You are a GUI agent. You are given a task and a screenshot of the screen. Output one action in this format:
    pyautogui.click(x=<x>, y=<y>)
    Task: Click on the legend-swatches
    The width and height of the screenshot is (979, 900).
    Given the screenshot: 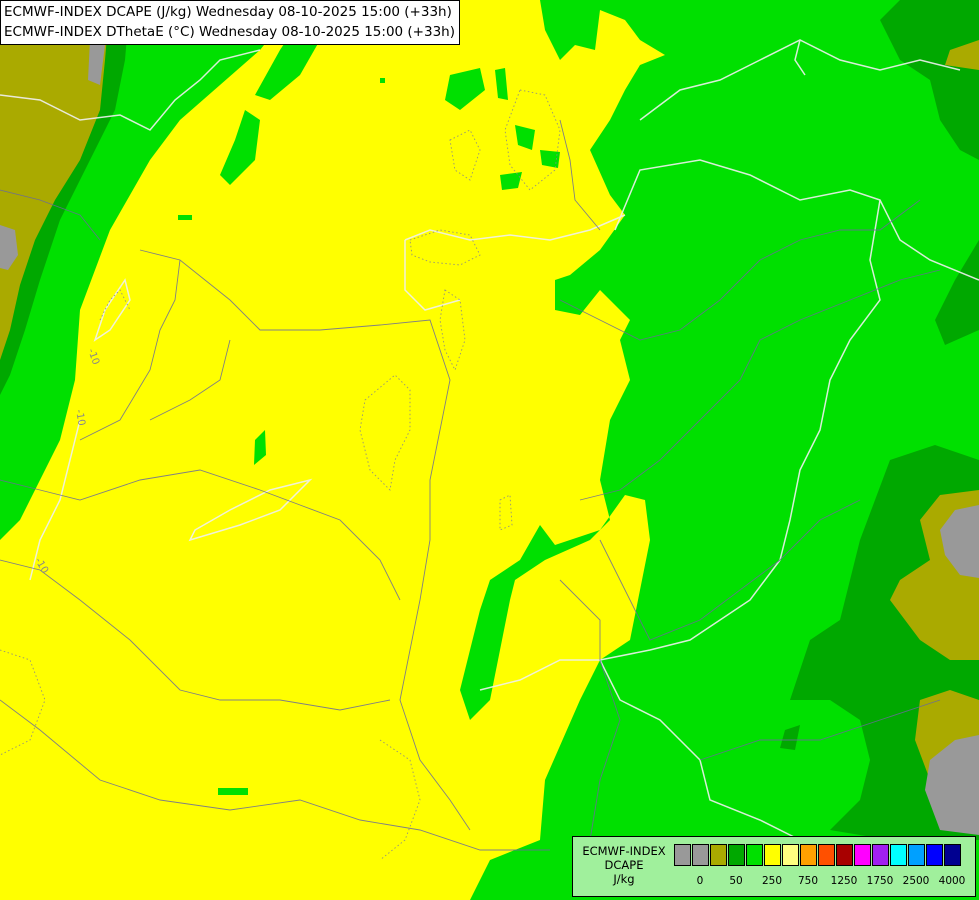 What is the action you would take?
    pyautogui.click(x=818, y=855)
    